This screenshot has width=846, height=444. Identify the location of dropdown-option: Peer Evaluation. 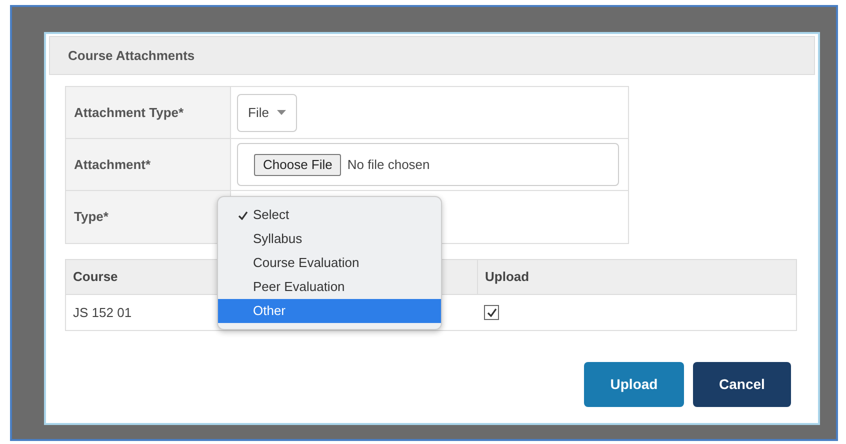
(329, 287).